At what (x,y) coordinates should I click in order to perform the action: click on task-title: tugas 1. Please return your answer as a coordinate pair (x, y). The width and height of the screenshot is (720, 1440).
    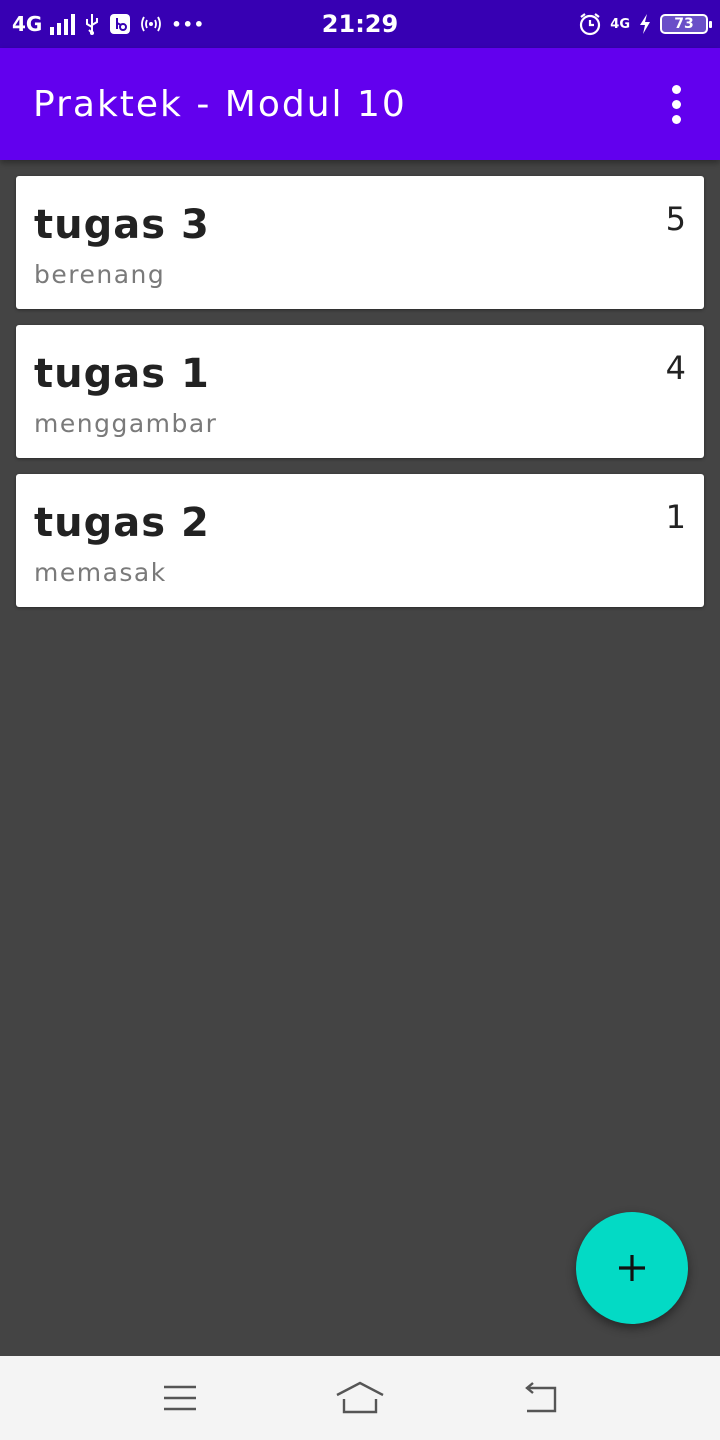
    Looking at the image, I should click on (122, 374).